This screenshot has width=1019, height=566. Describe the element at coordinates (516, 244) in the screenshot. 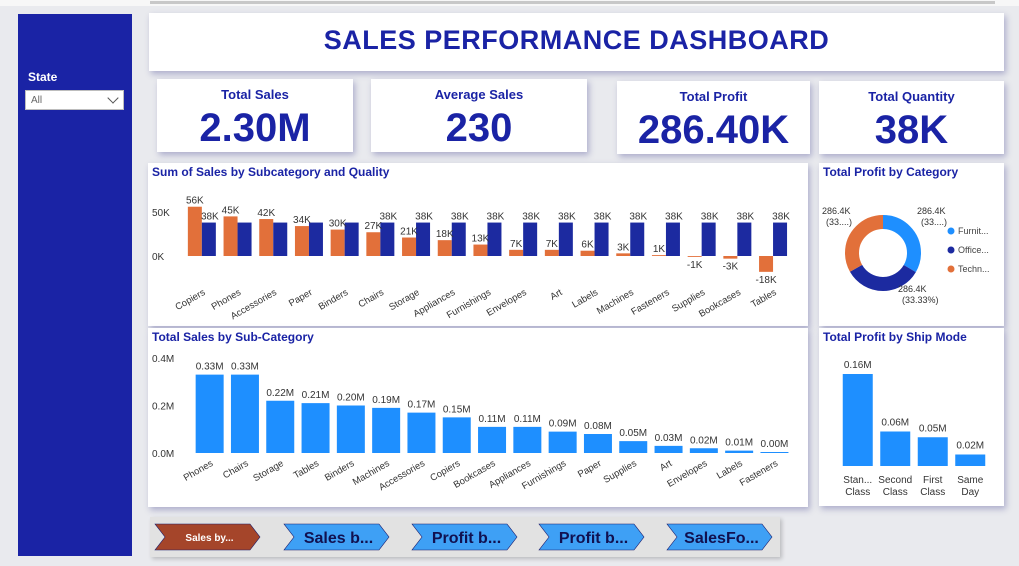

I see `data-label: 7K` at that location.